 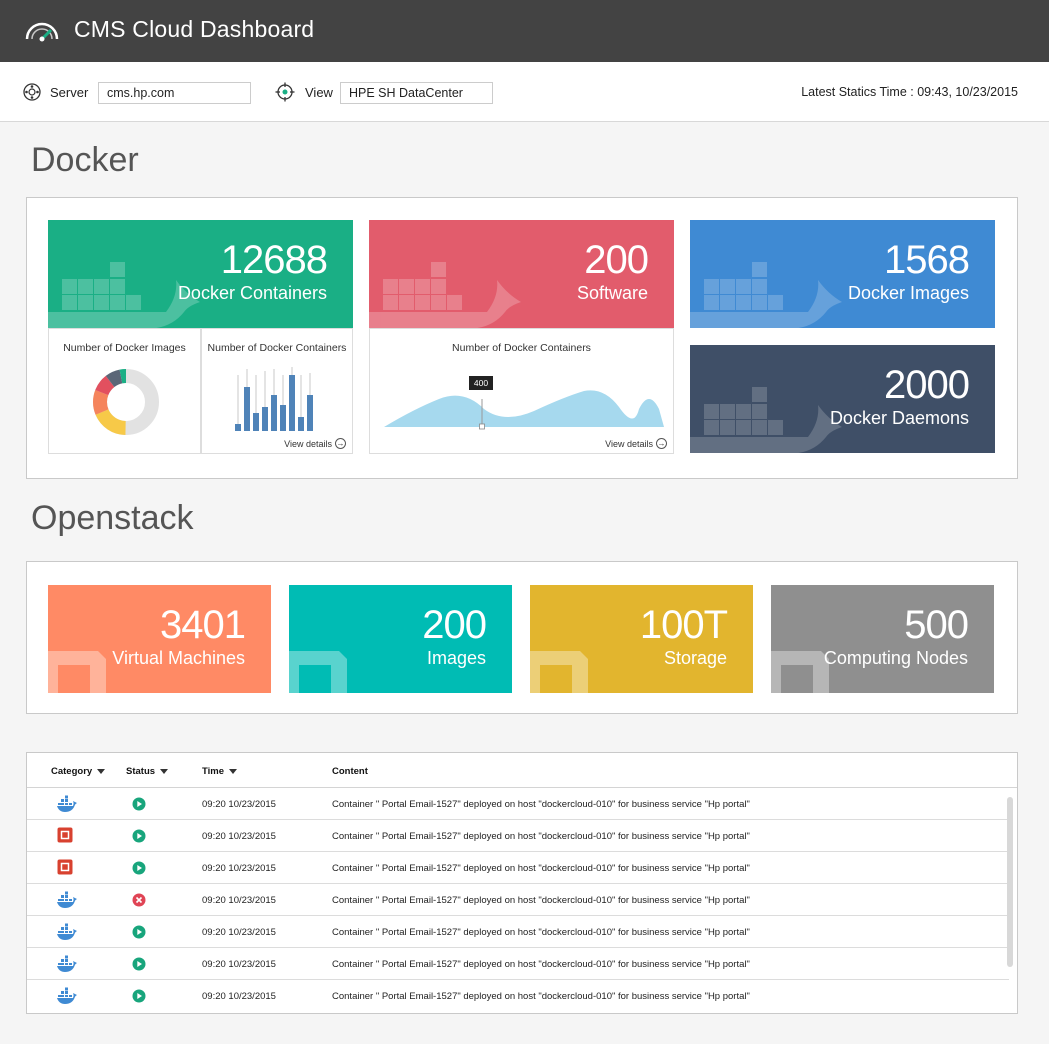 I want to click on virtual-machines-label: Virtual Machines, so click(x=178, y=658).